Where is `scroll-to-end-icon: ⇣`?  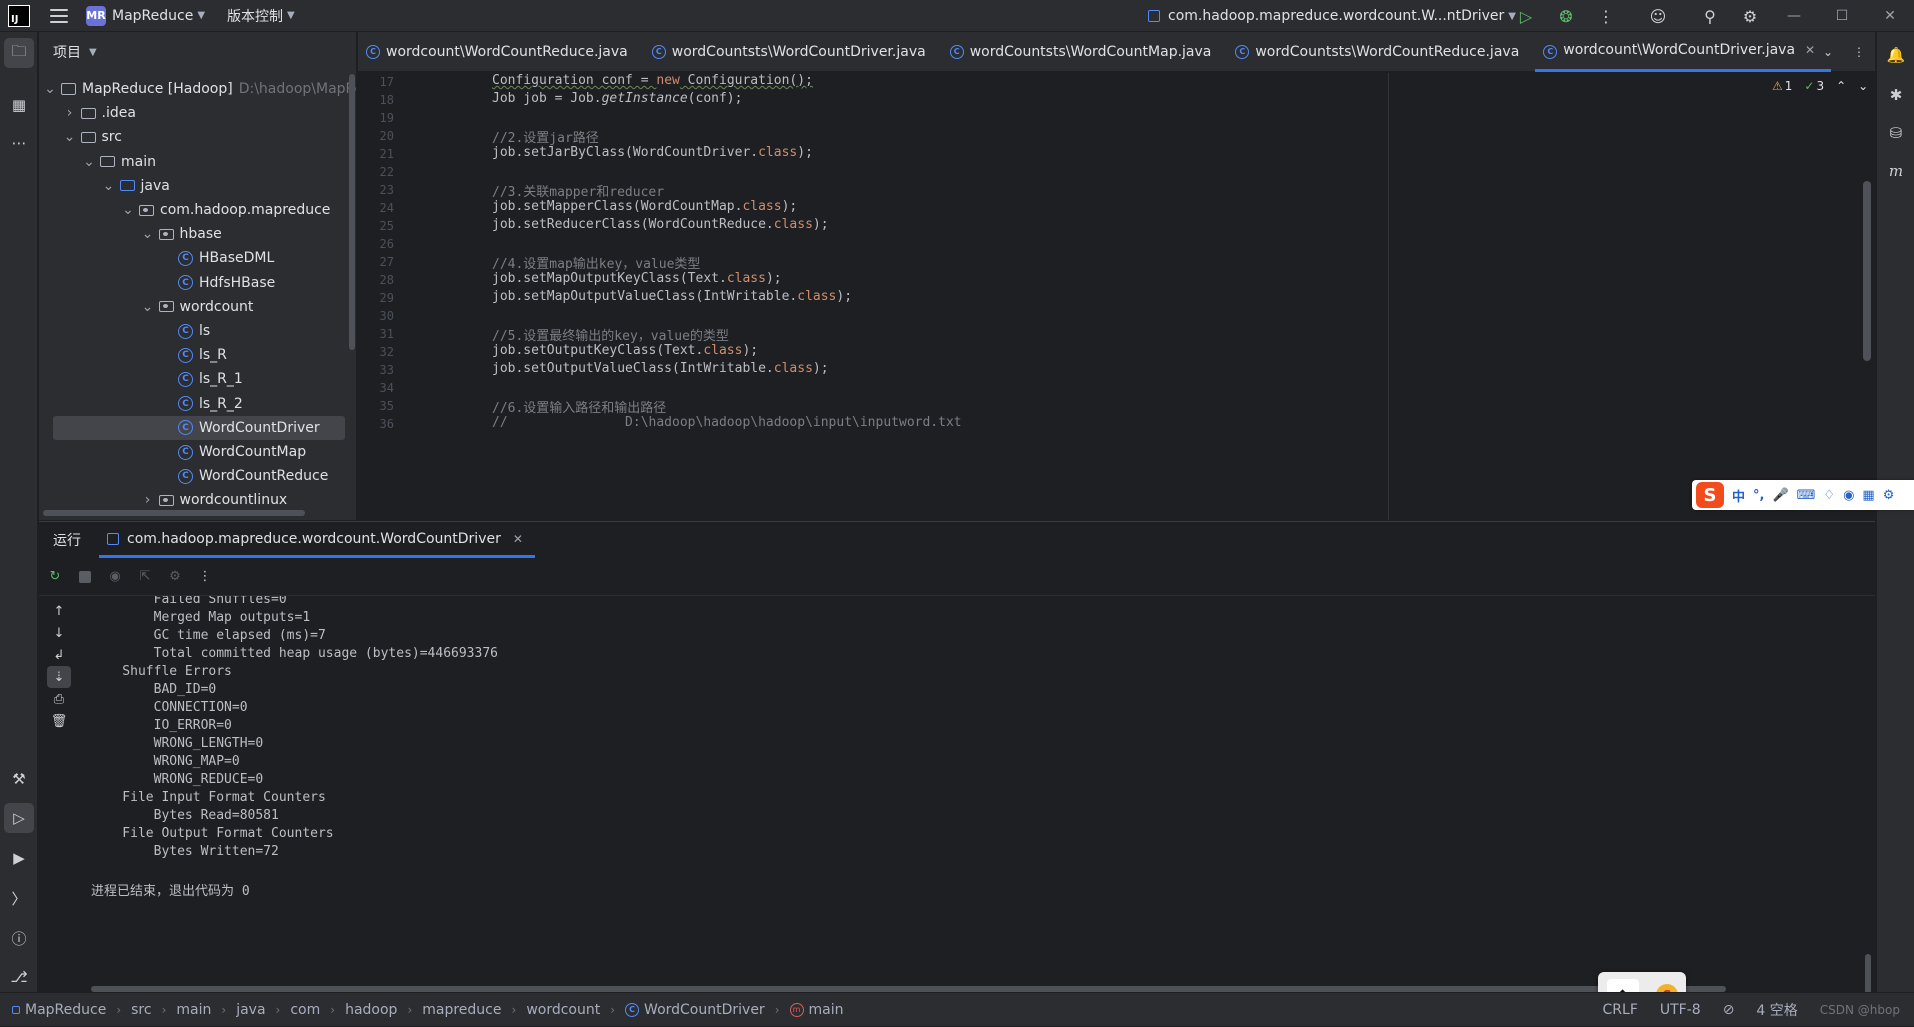
scroll-to-end-icon: ⇣ is located at coordinates (59, 677).